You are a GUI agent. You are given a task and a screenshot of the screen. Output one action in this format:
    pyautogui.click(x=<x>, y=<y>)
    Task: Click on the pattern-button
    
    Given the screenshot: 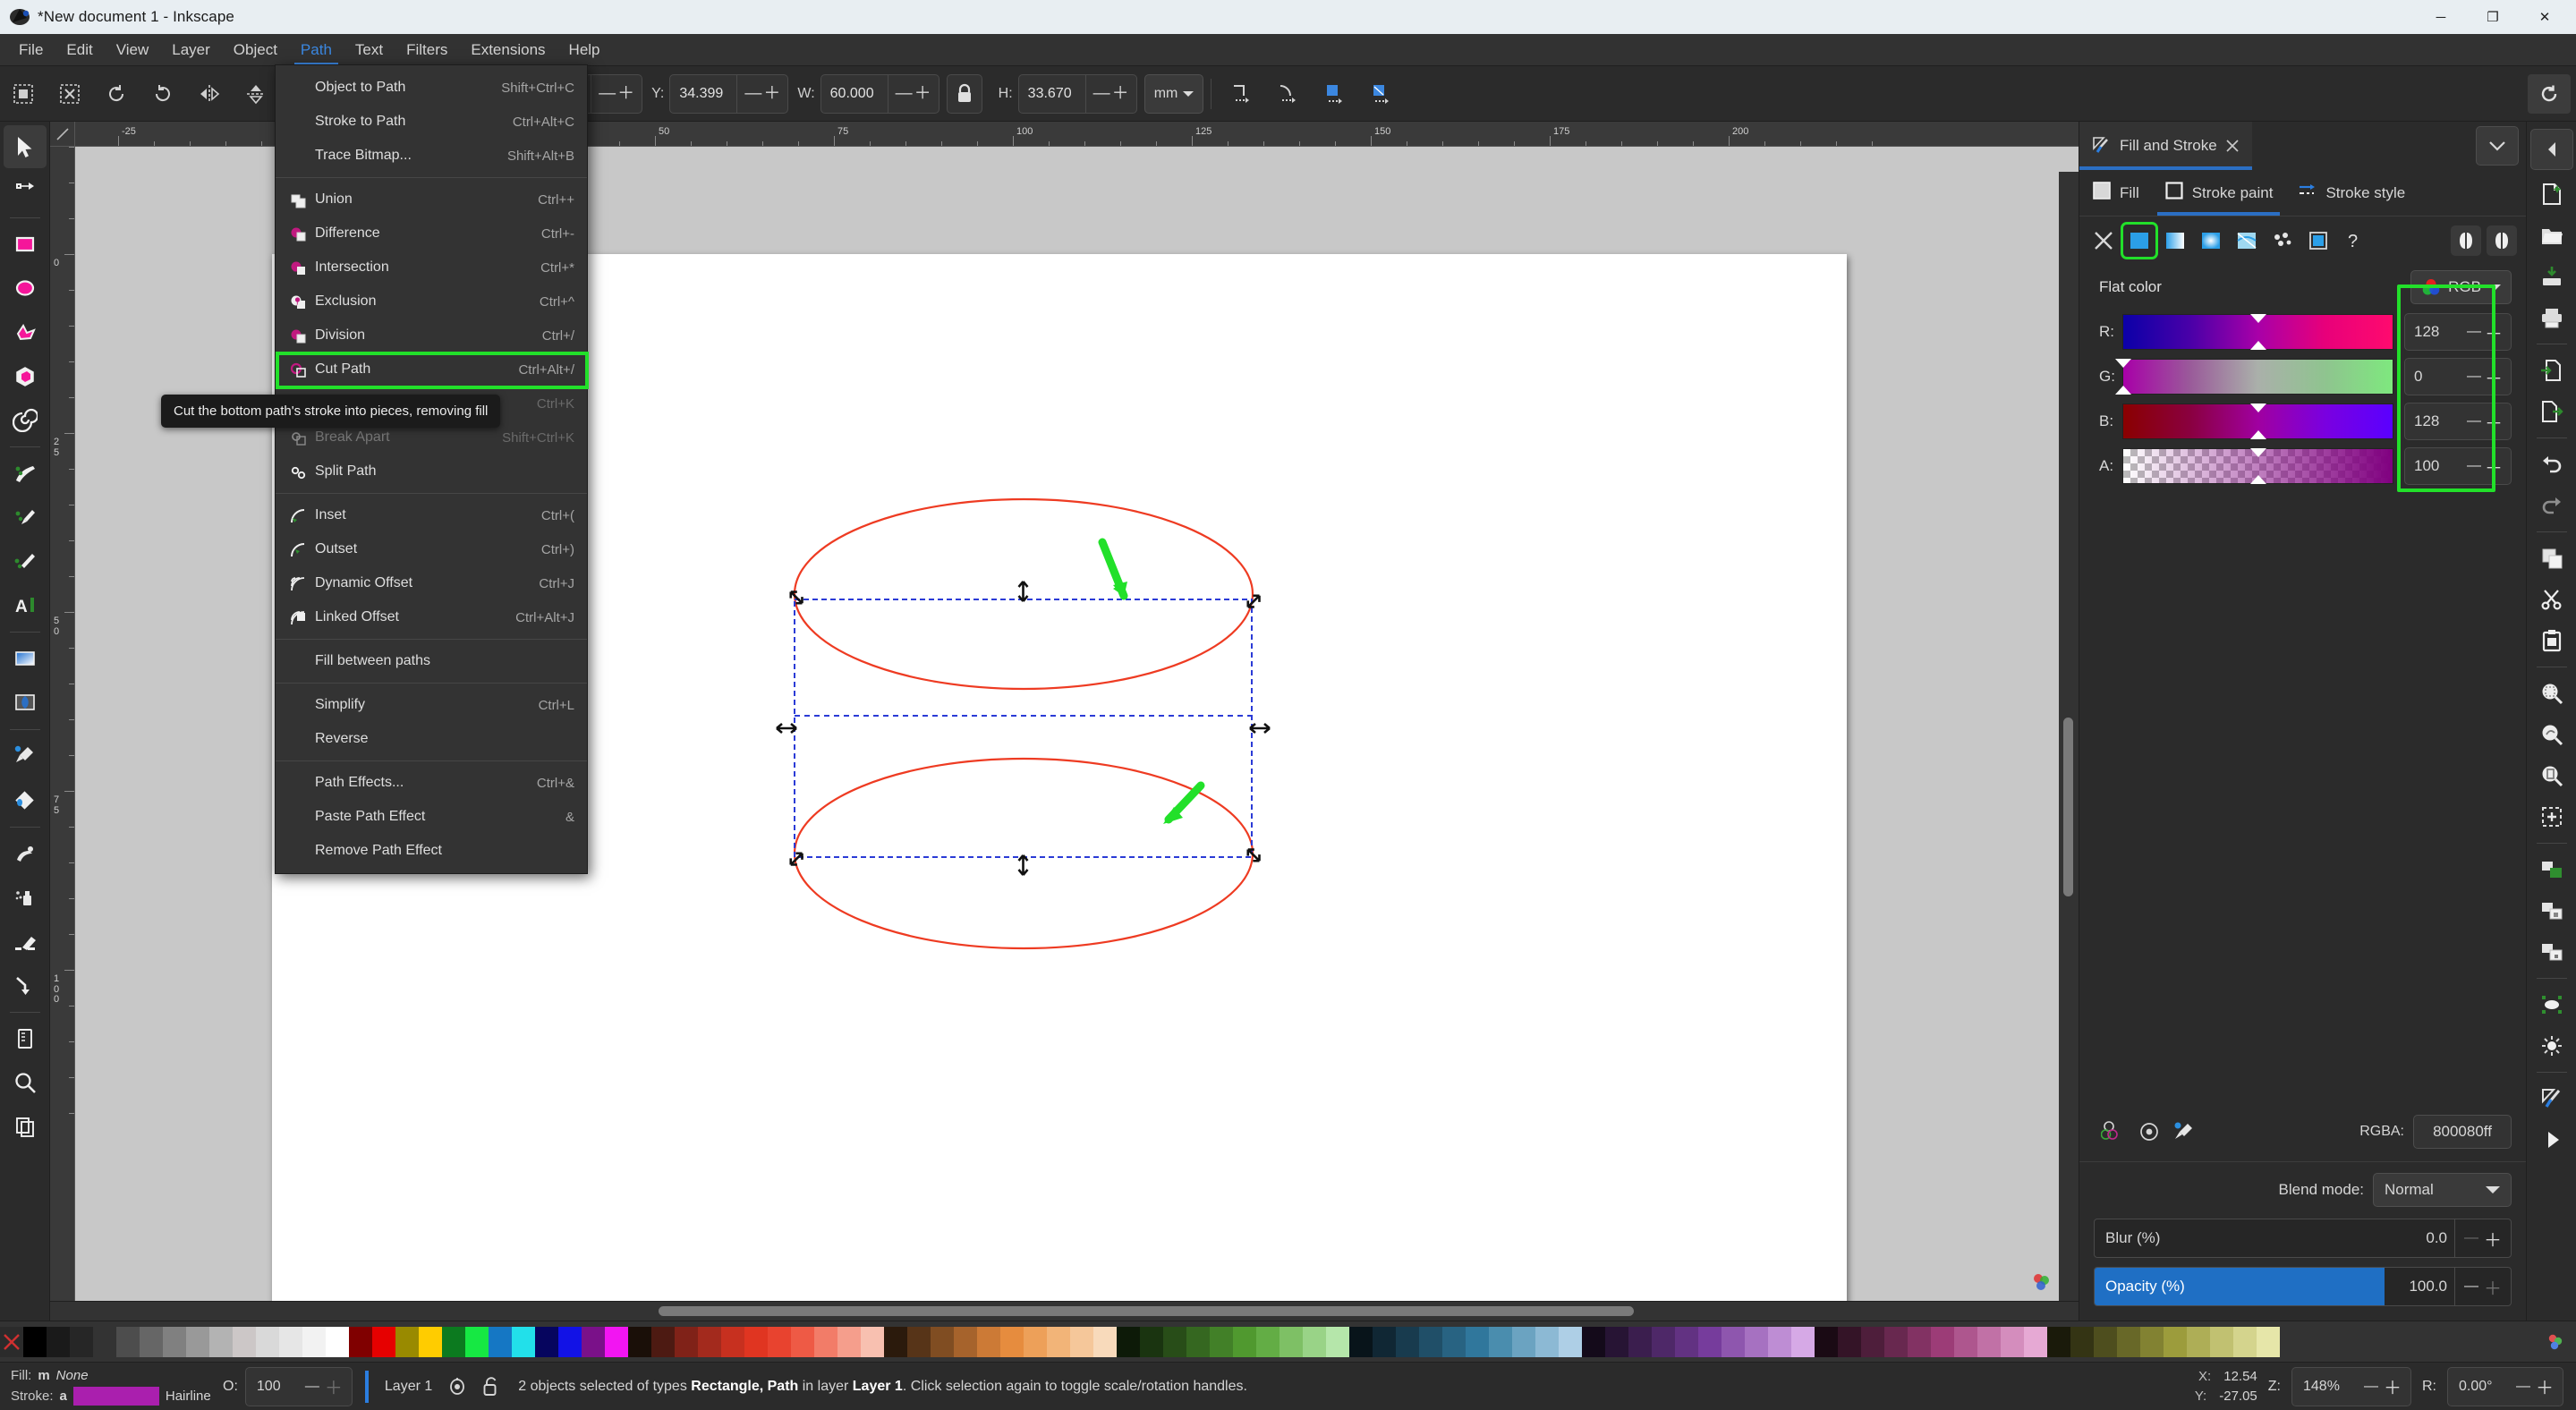 What is the action you would take?
    pyautogui.click(x=2282, y=241)
    